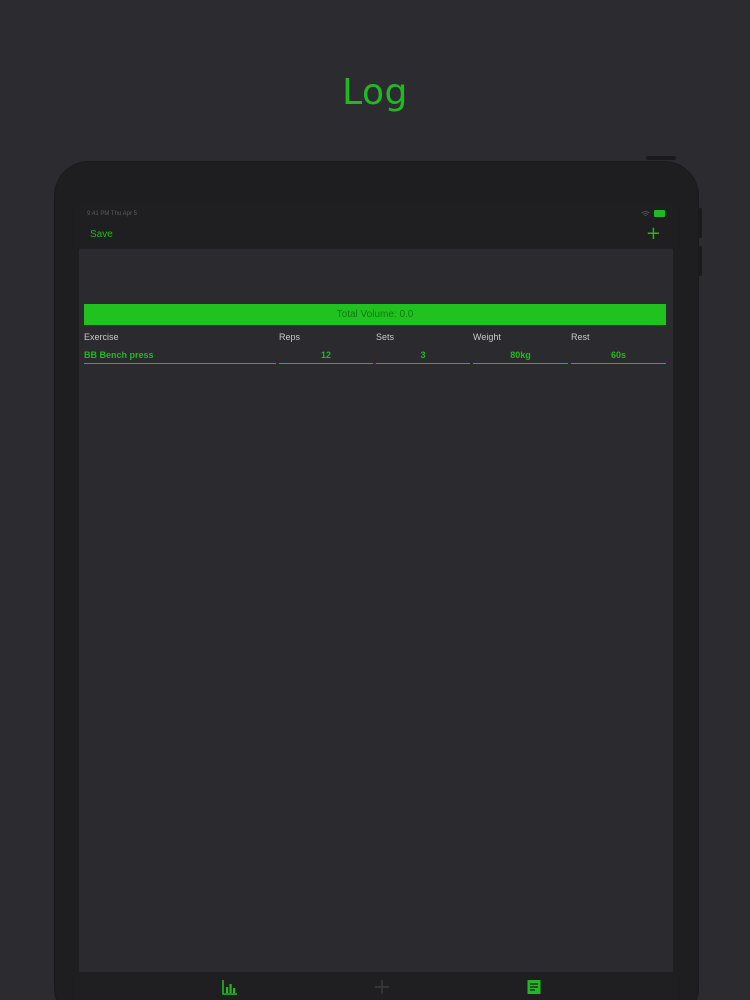 This screenshot has width=750, height=1000. I want to click on reps-field: 12, so click(326, 355).